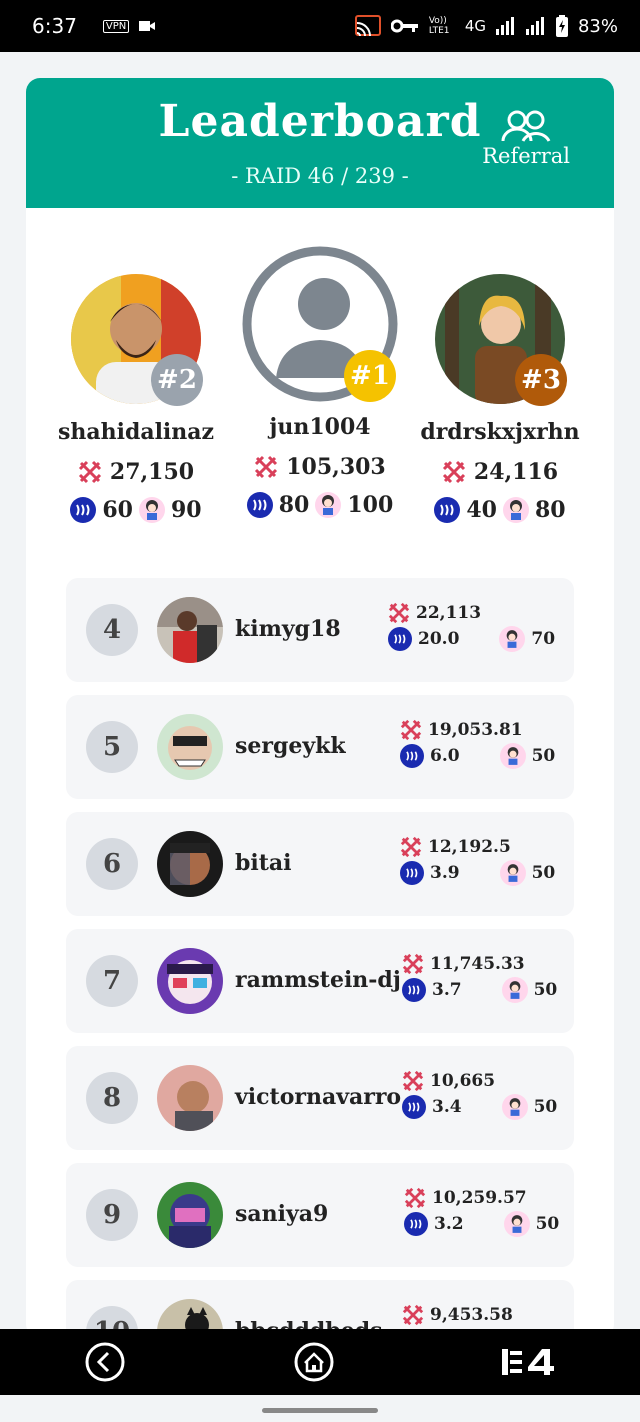 This screenshot has height=1422, width=640. Describe the element at coordinates (439, 26) in the screenshot. I see `volte-indicator: Vo)) LTE1` at that location.